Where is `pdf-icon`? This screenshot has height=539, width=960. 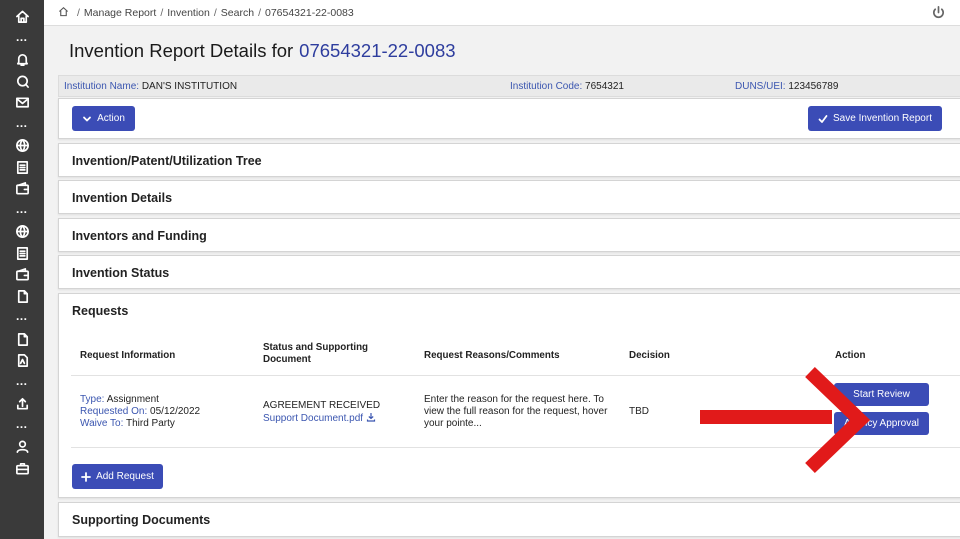
pdf-icon is located at coordinates (22, 361).